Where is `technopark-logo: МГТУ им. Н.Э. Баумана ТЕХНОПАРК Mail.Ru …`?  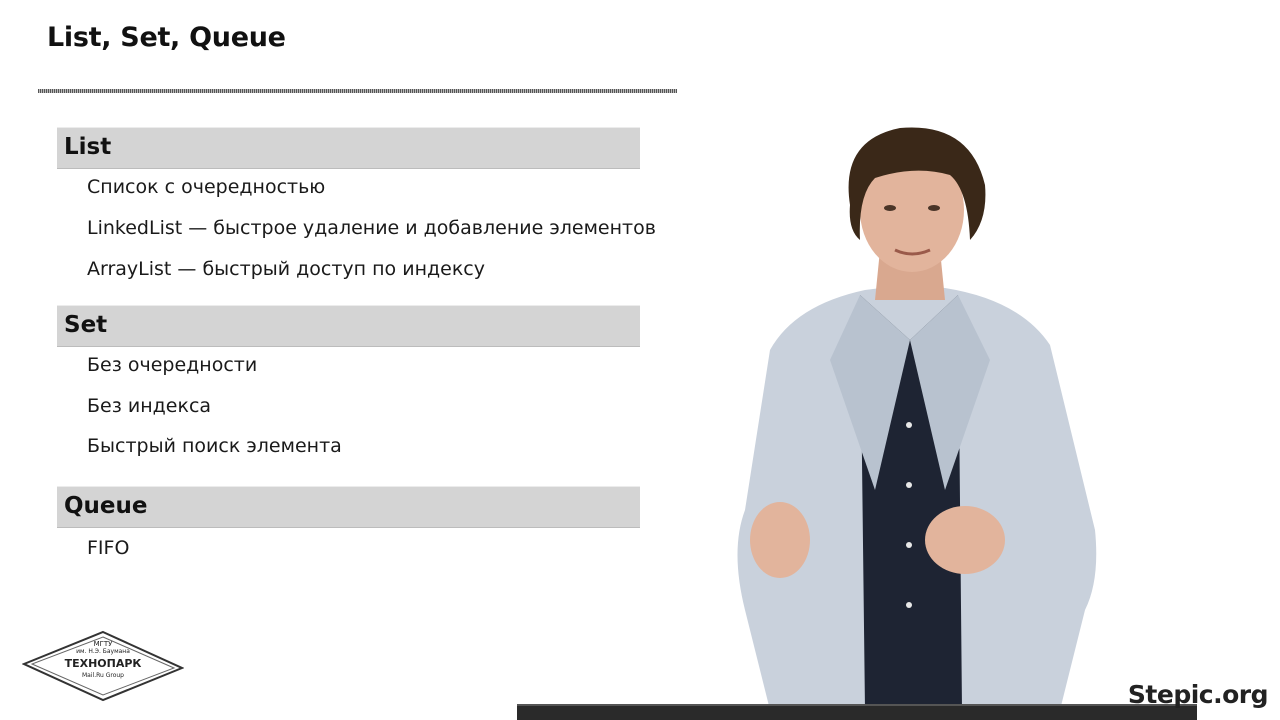
technopark-logo: МГТУ им. Н.Э. Баумана ТЕХНОПАРК Mail.Ru … is located at coordinates (103, 666).